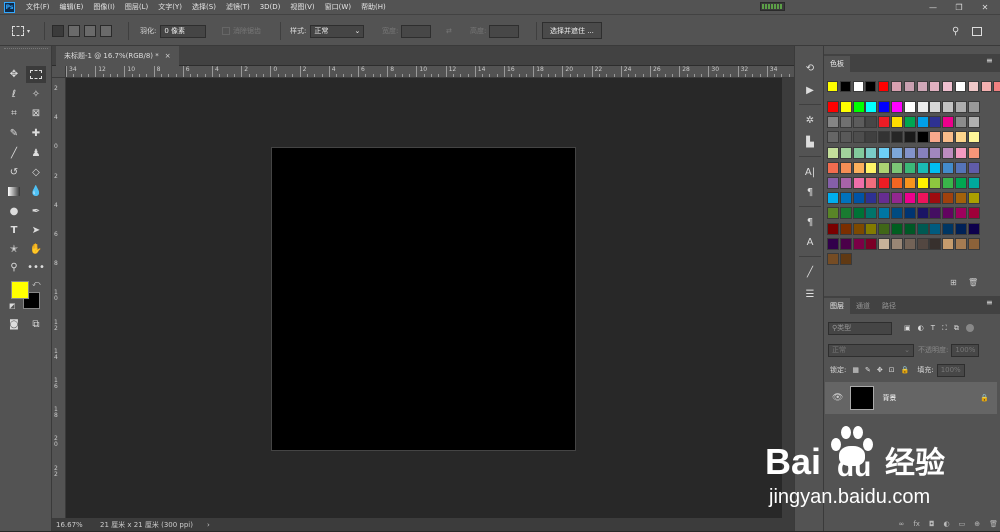 The width and height of the screenshot is (1000, 532). Describe the element at coordinates (810, 192) in the screenshot. I see `paragraph-icon: ¶` at that location.